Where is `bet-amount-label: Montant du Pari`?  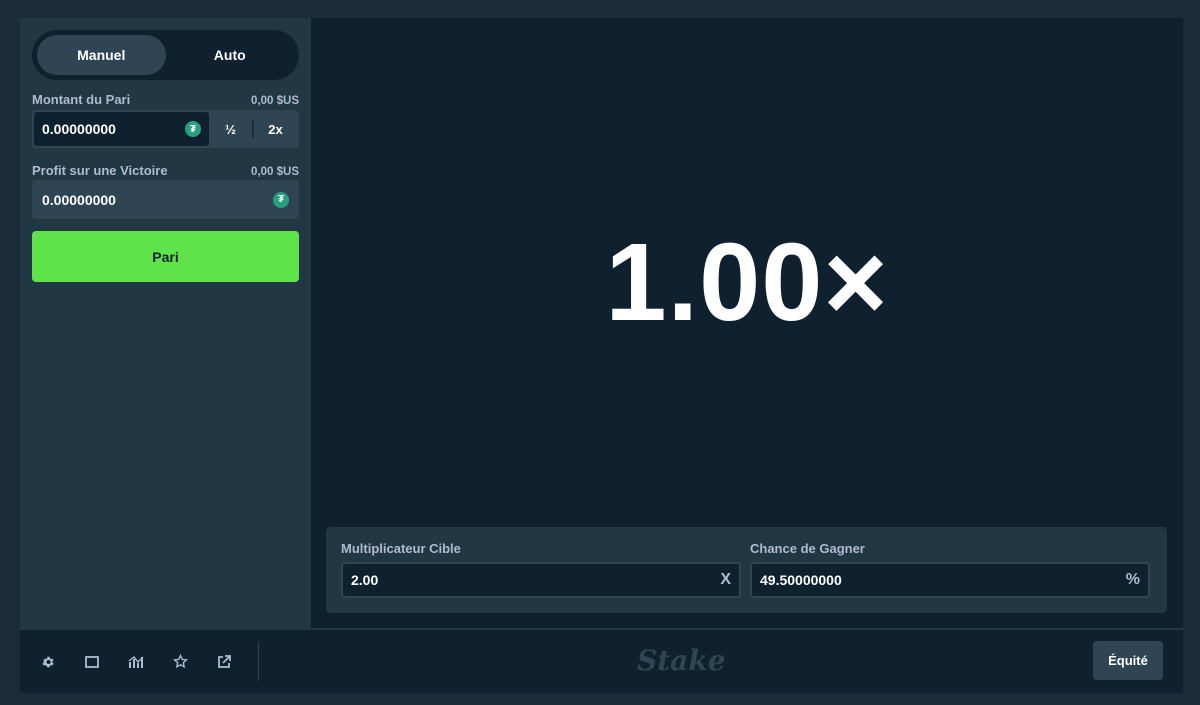
bet-amount-label: Montant du Pari is located at coordinates (81, 99).